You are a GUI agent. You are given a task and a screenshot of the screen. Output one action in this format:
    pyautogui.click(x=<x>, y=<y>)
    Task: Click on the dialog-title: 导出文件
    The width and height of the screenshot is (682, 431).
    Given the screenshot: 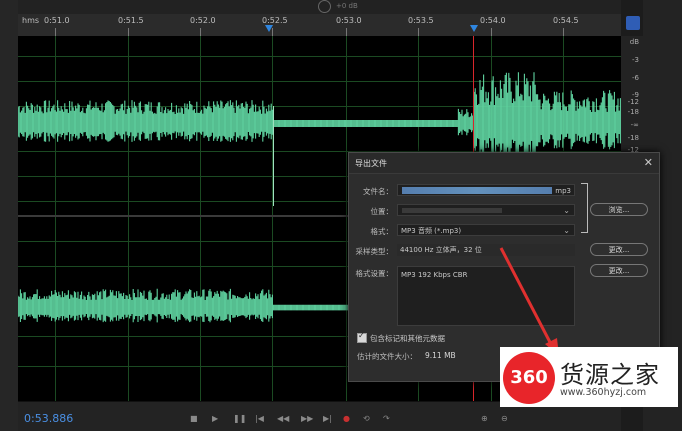 What is the action you would take?
    pyautogui.click(x=371, y=163)
    